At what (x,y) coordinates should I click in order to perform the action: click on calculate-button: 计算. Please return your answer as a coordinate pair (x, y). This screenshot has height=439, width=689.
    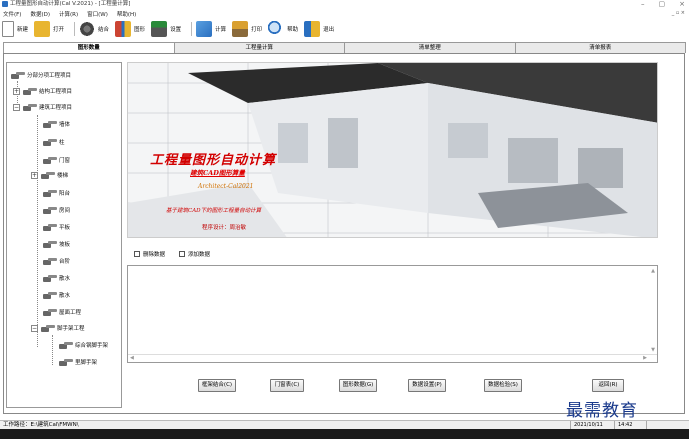
    Looking at the image, I should click on (211, 29).